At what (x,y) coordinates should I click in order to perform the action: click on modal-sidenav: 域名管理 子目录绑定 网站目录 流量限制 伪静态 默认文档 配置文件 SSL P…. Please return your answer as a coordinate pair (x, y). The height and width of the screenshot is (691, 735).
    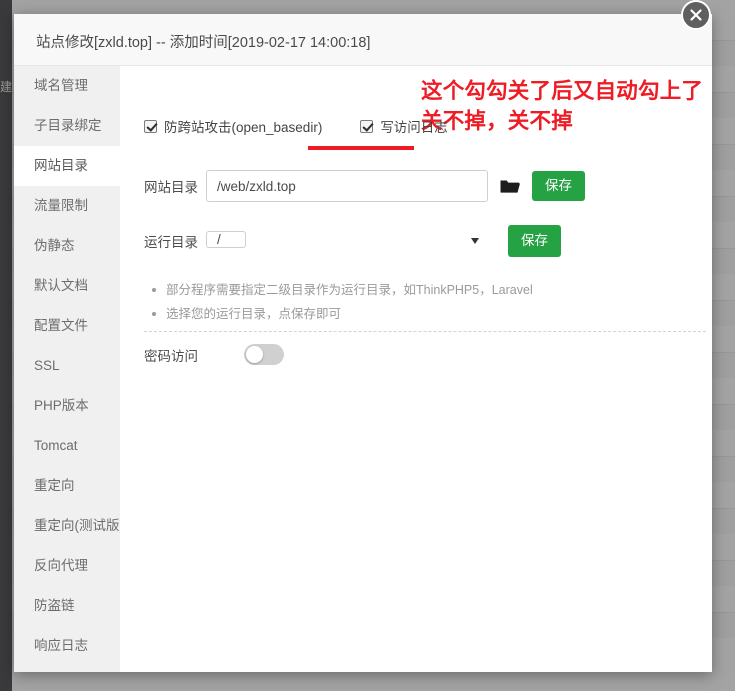
    Looking at the image, I should click on (69, 369).